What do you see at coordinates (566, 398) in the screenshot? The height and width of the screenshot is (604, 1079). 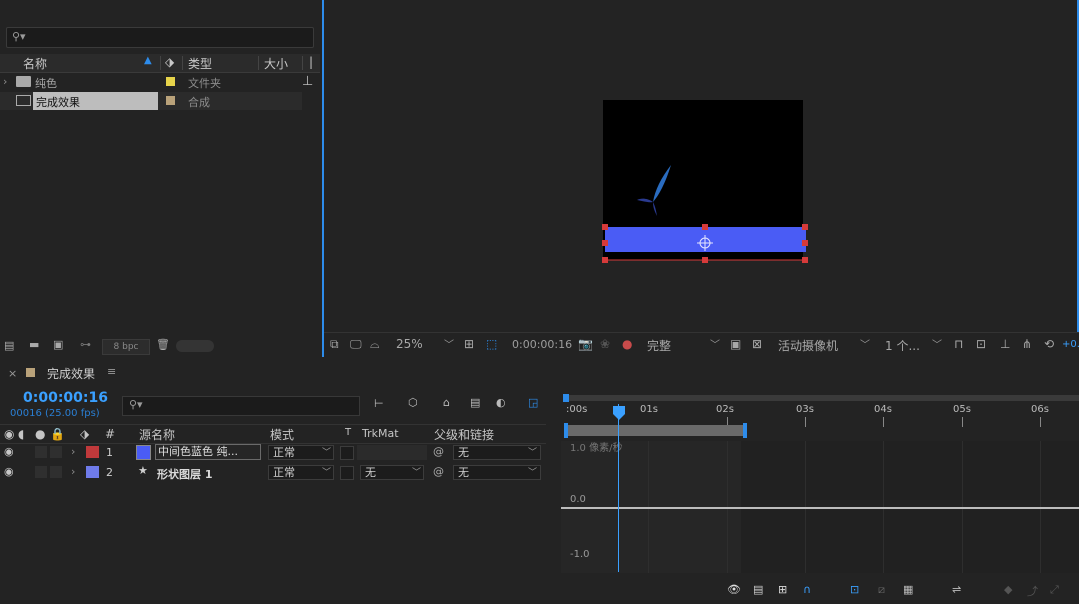 I see `time-navigator-start` at bounding box center [566, 398].